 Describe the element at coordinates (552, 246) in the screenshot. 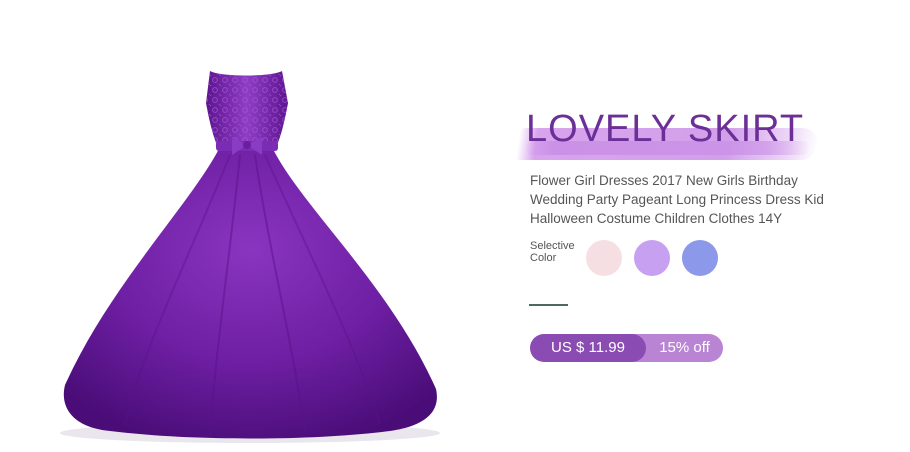

I see `color-label-line1: Selective` at that location.